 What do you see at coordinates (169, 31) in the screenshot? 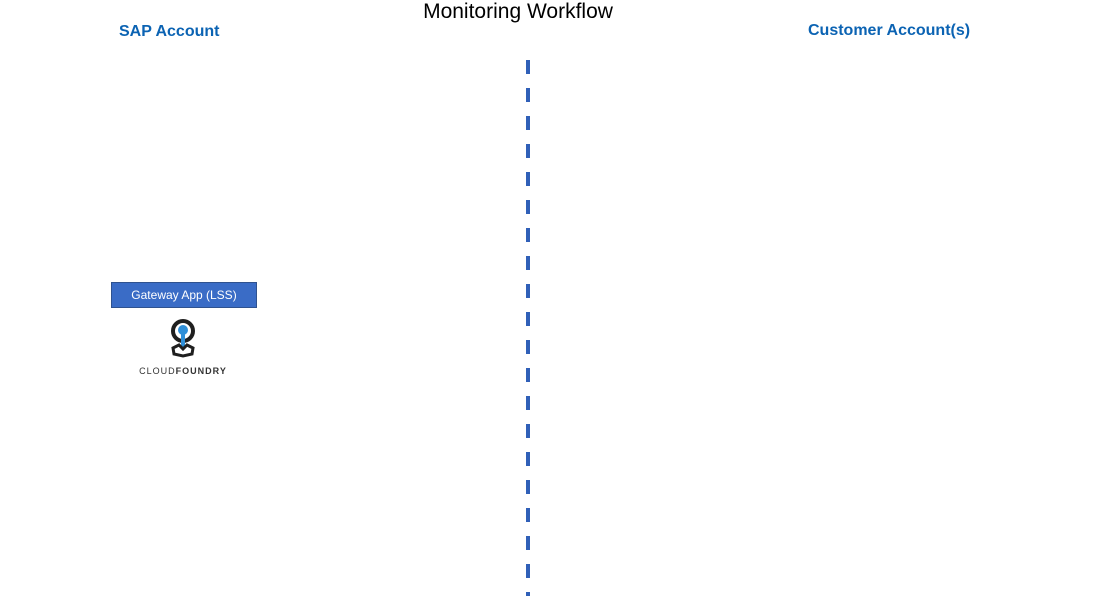
I see `sap-account-heading: SAP Account` at bounding box center [169, 31].